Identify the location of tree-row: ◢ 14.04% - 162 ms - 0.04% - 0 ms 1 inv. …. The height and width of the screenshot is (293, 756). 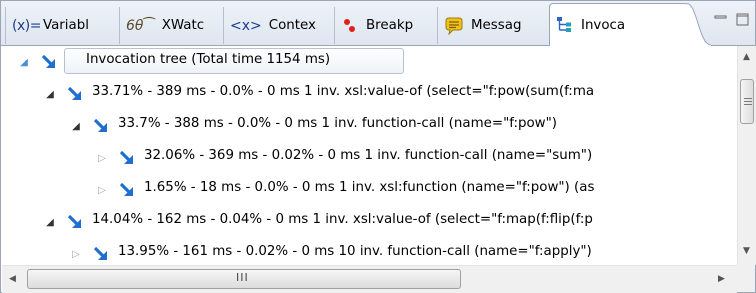
(369, 222).